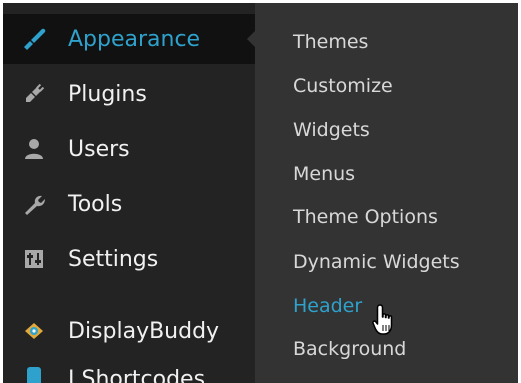  I want to click on sidebar-item-label: Users, so click(99, 149).